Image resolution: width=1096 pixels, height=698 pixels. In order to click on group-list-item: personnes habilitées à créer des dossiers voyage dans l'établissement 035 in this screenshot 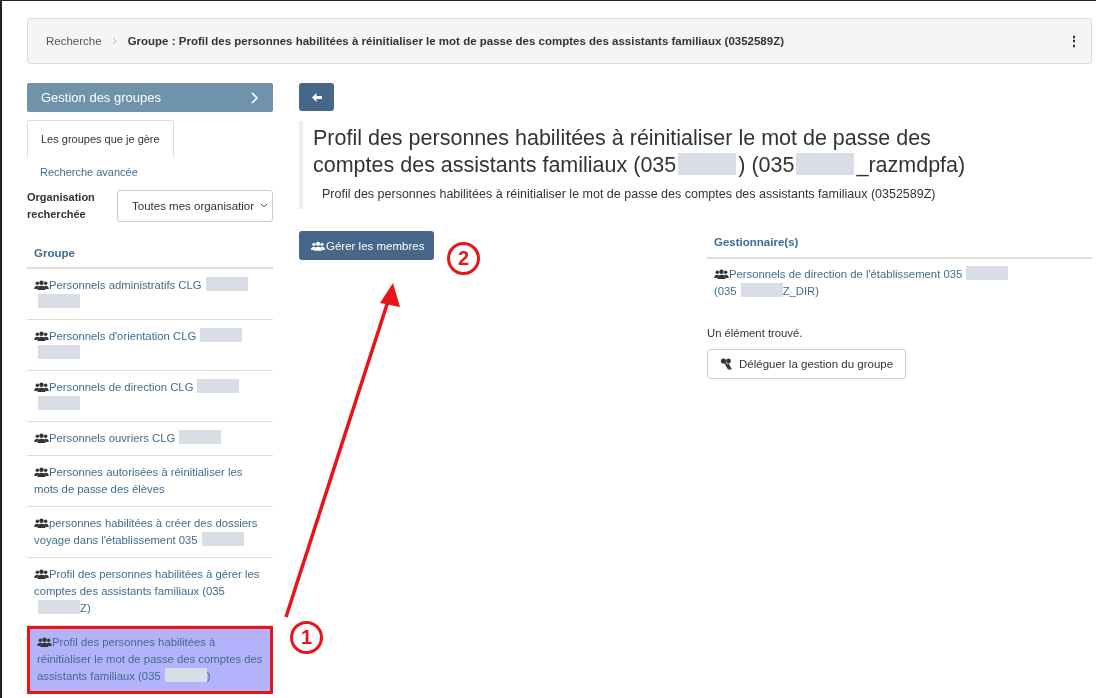, I will do `click(150, 532)`.